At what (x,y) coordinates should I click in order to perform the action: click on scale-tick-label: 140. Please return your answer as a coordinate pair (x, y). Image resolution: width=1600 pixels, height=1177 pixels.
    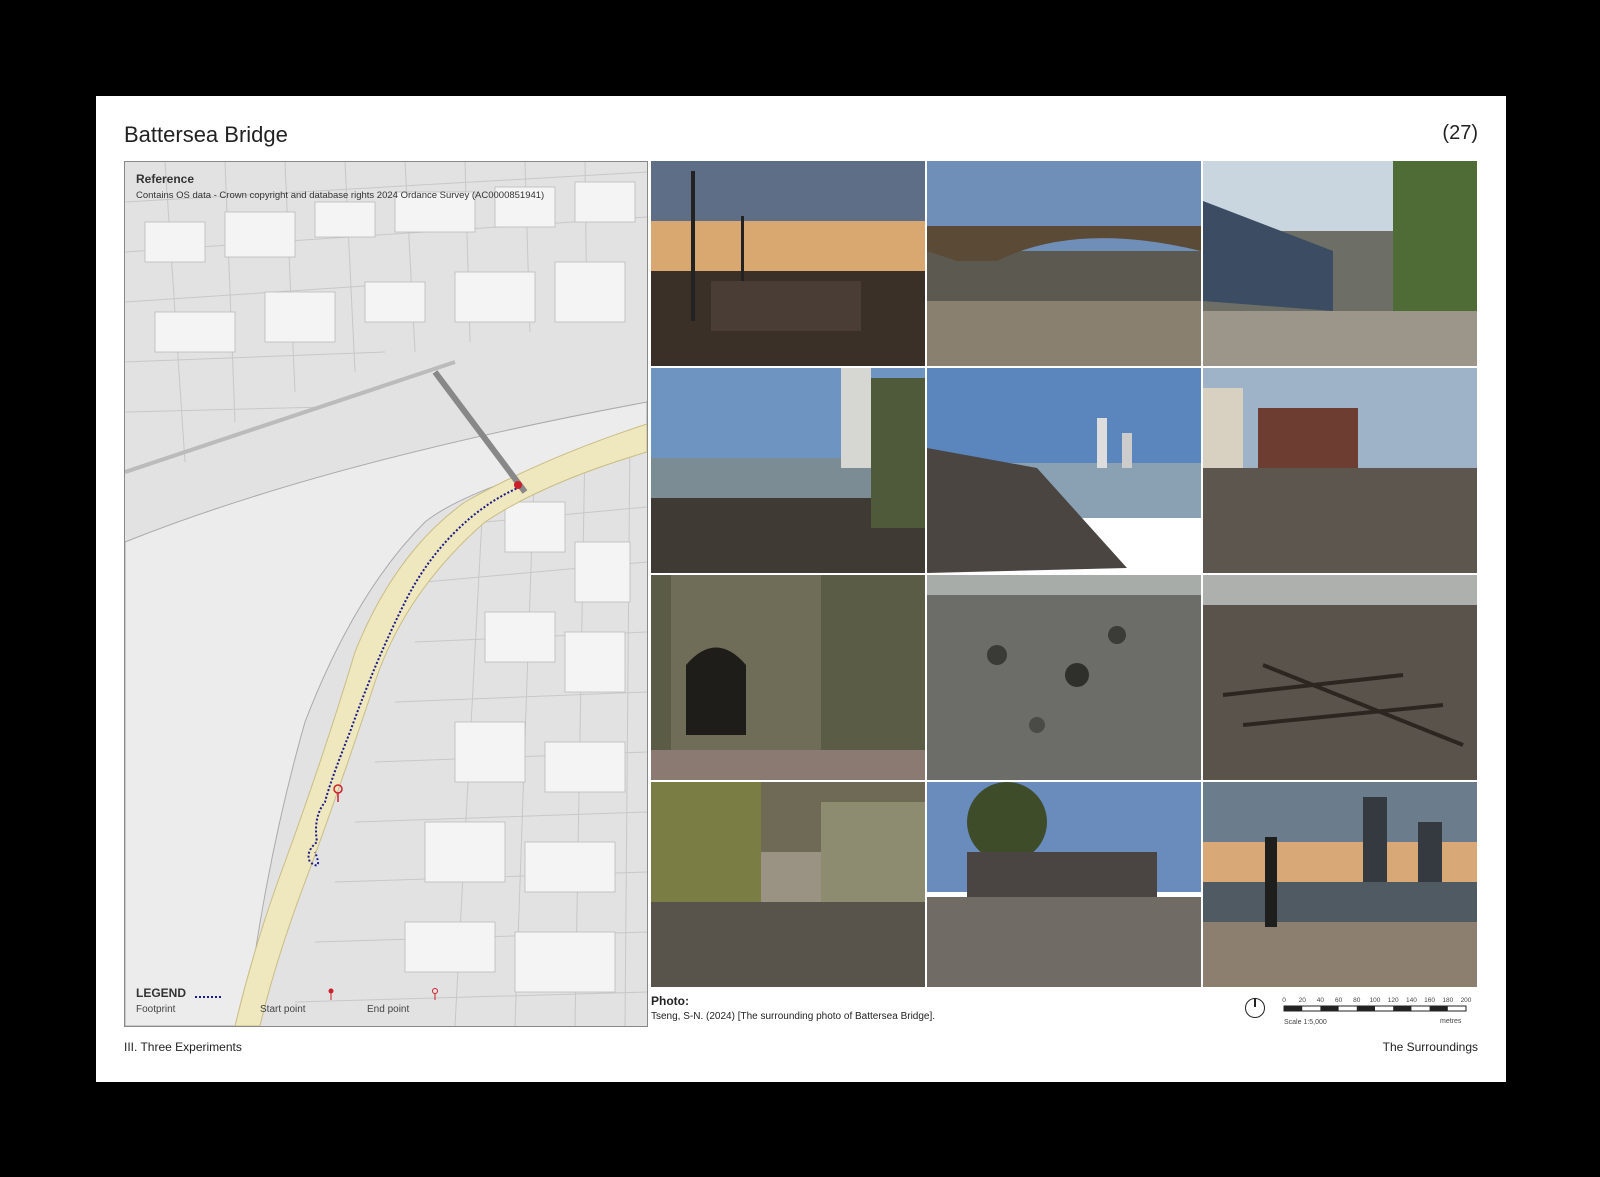
    Looking at the image, I should click on (1411, 1000).